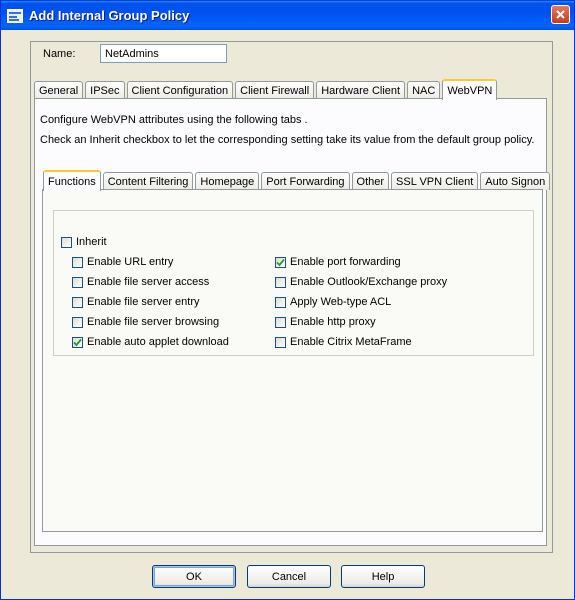 The image size is (575, 600). I want to click on checkbox-label: Enable file server browsing, so click(153, 322).